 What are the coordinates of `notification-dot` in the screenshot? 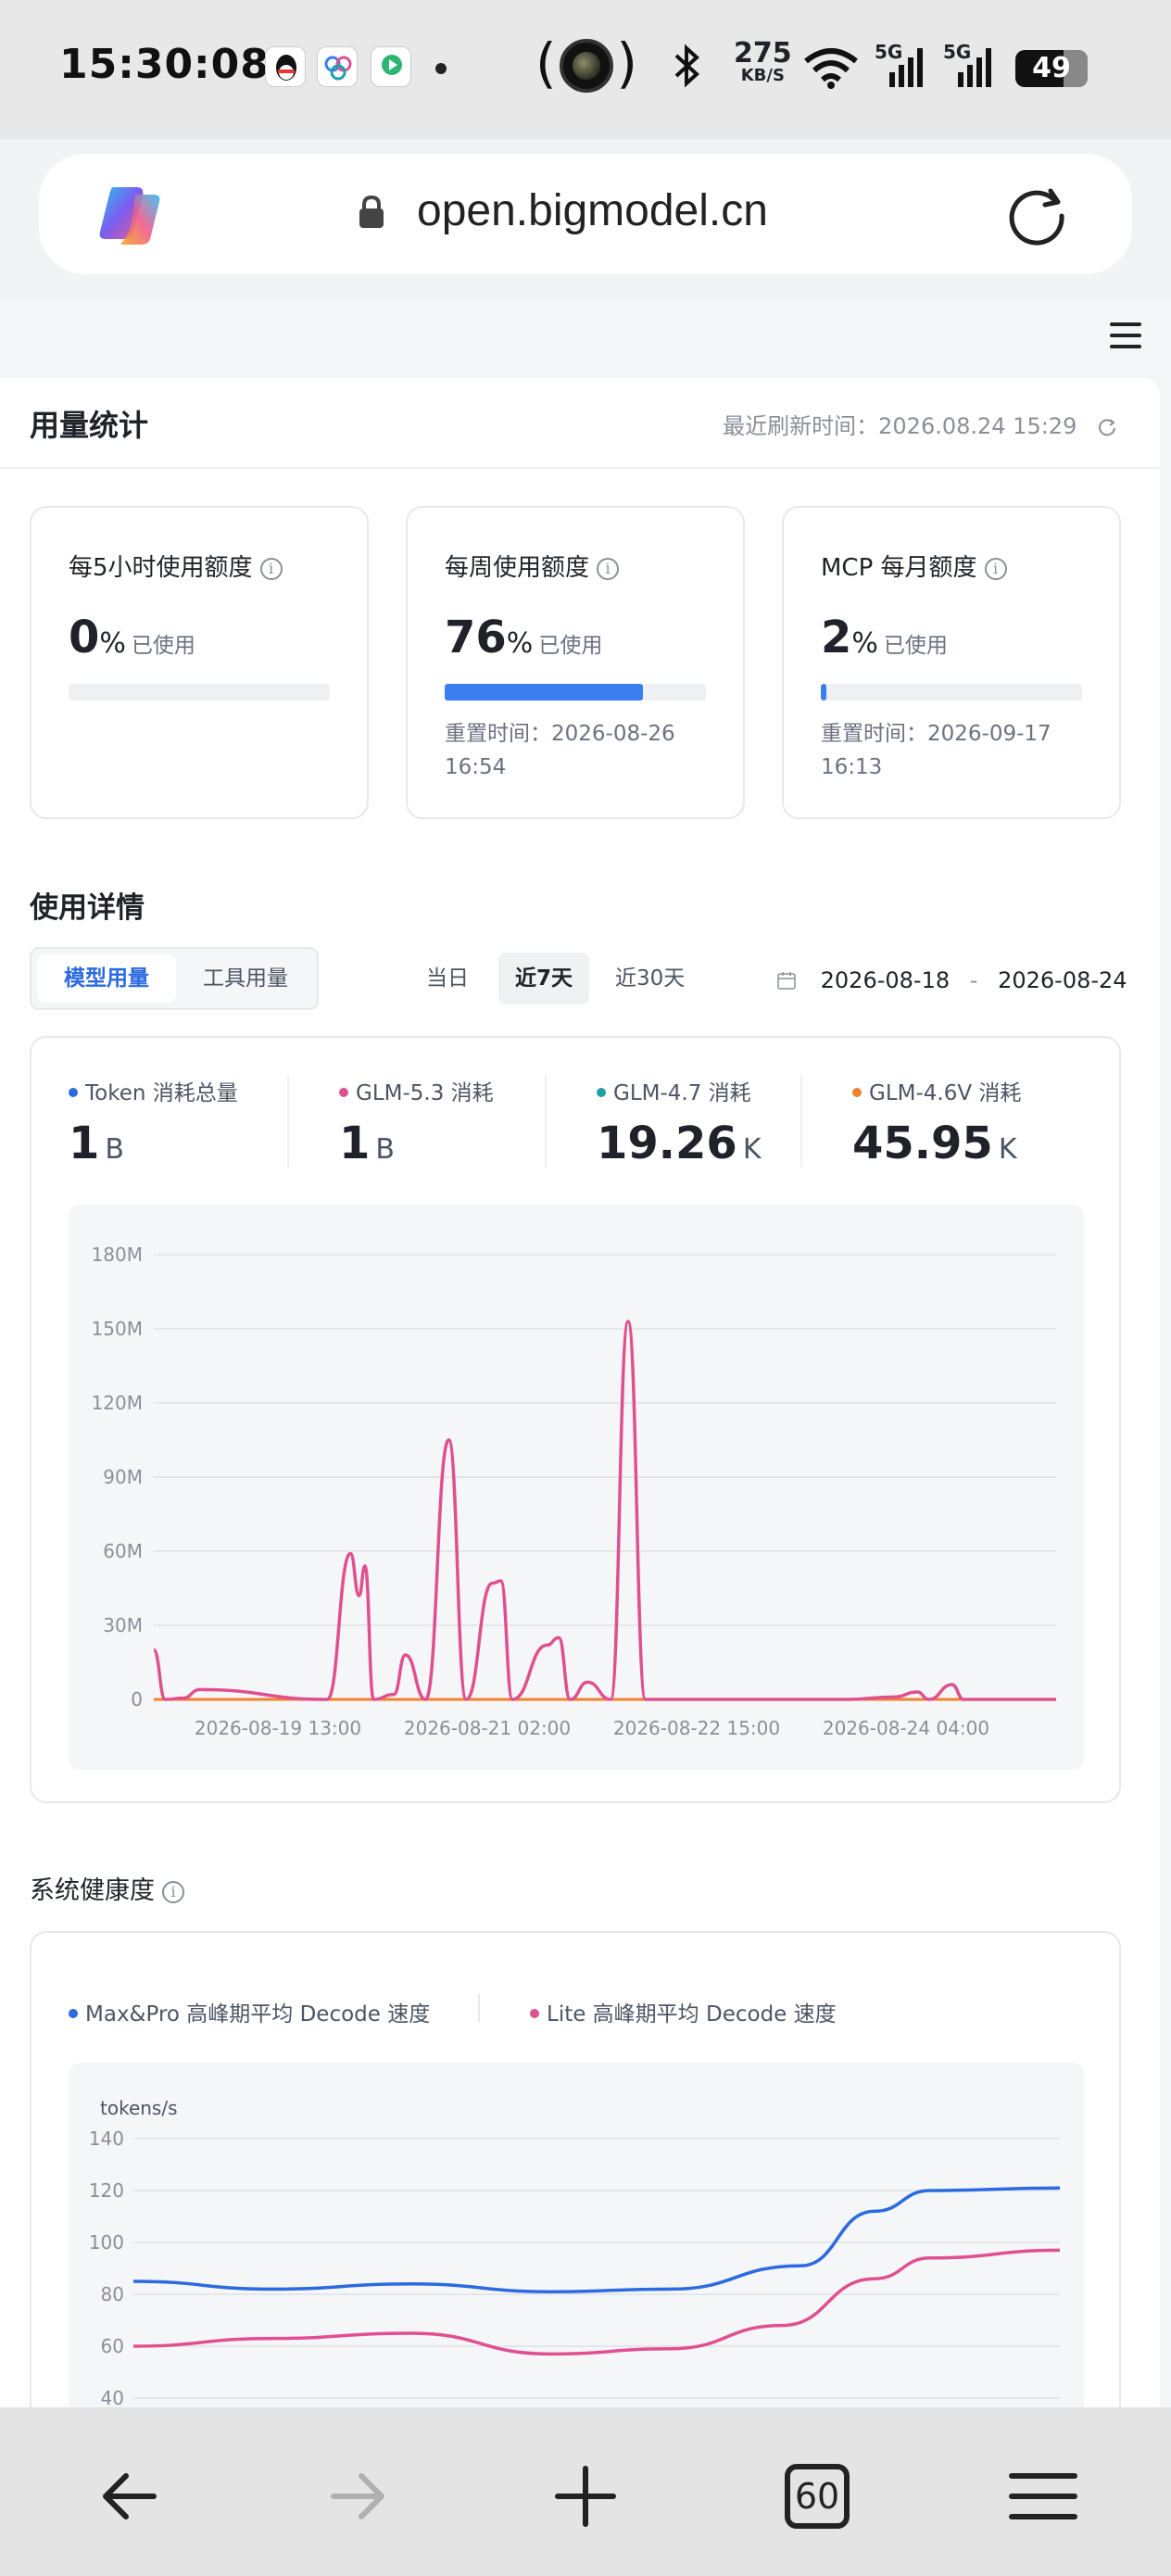 It's located at (441, 68).